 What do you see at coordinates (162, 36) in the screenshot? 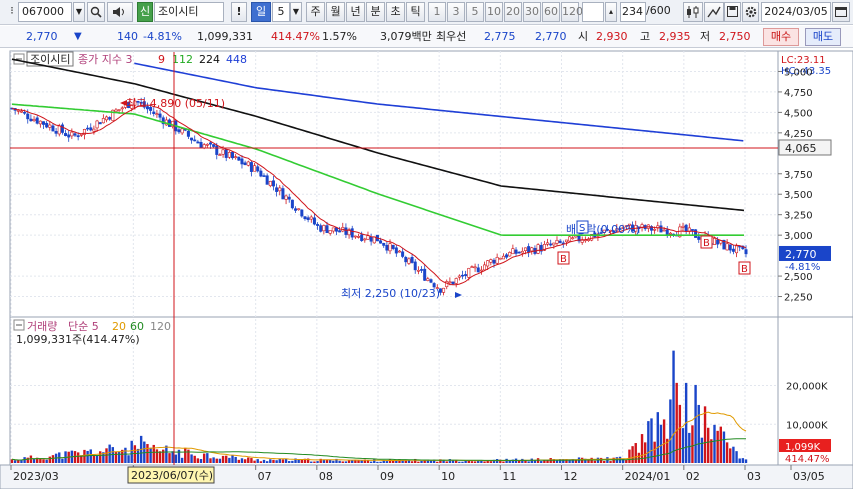
I see `price-change-pct: -4.81%` at bounding box center [162, 36].